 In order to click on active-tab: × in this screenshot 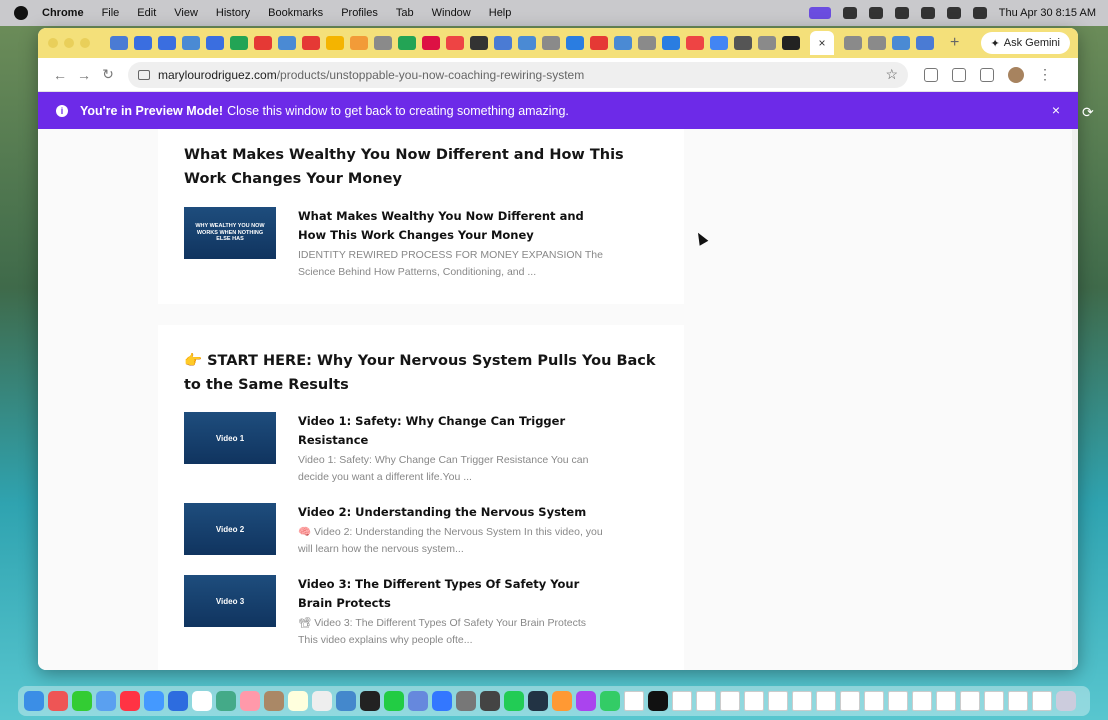, I will do `click(822, 43)`.